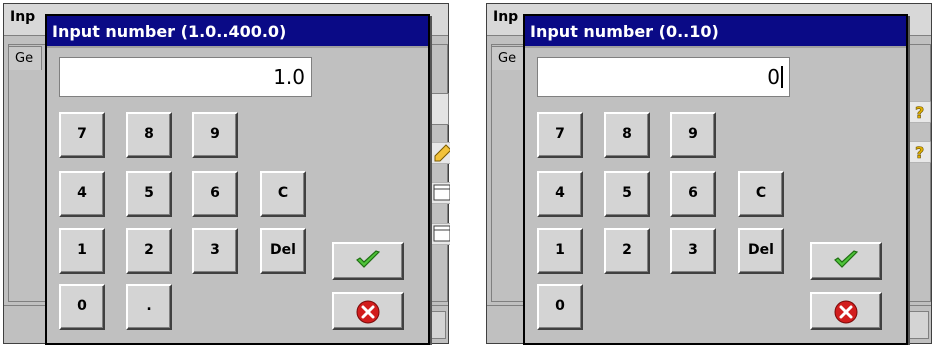 The width and height of the screenshot is (933, 345). What do you see at coordinates (624, 31) in the screenshot?
I see `dialog-title: Input number (0..10)` at bounding box center [624, 31].